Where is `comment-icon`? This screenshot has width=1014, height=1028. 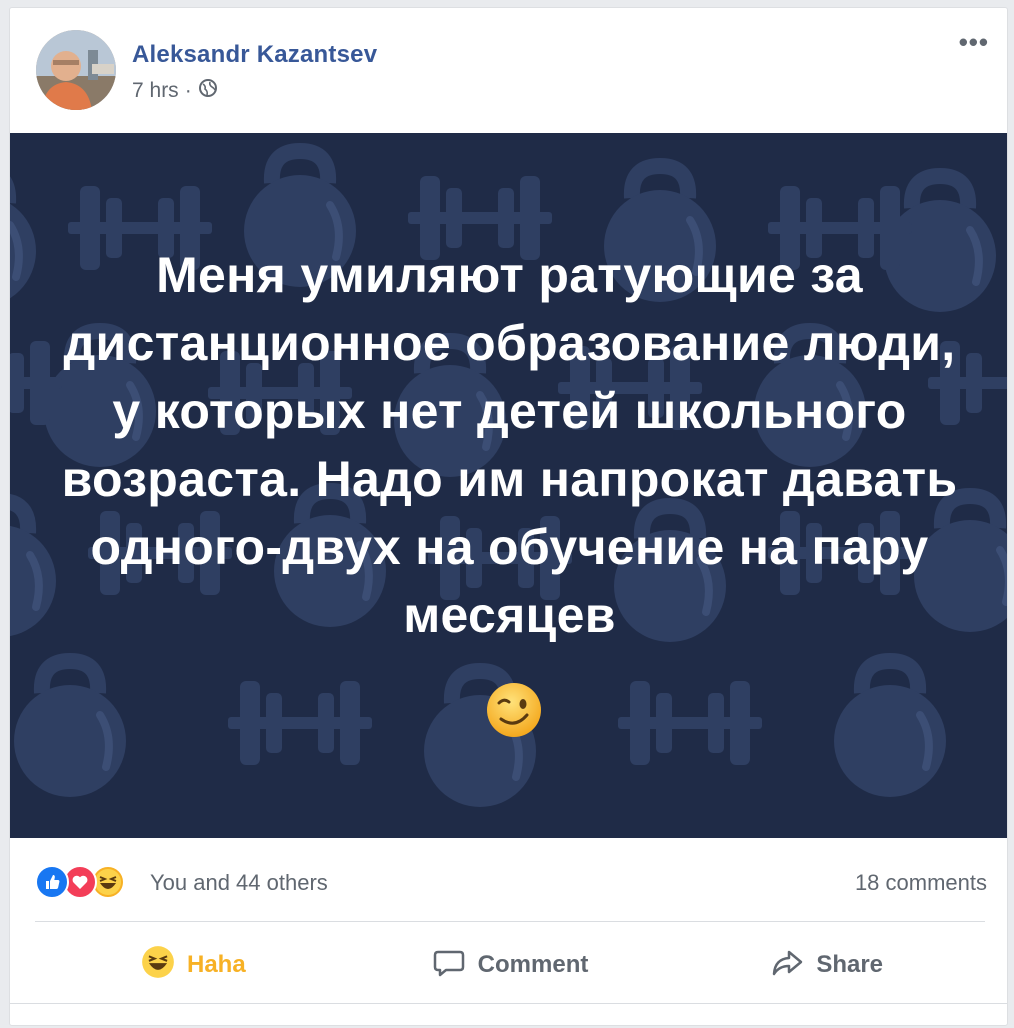 comment-icon is located at coordinates (449, 965).